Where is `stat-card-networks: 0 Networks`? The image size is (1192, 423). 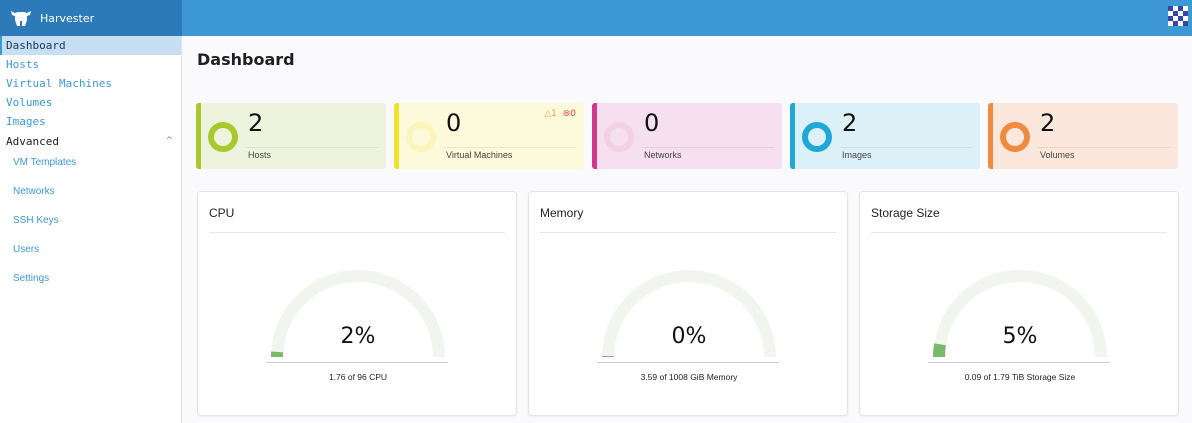
stat-card-networks: 0 Networks is located at coordinates (687, 136).